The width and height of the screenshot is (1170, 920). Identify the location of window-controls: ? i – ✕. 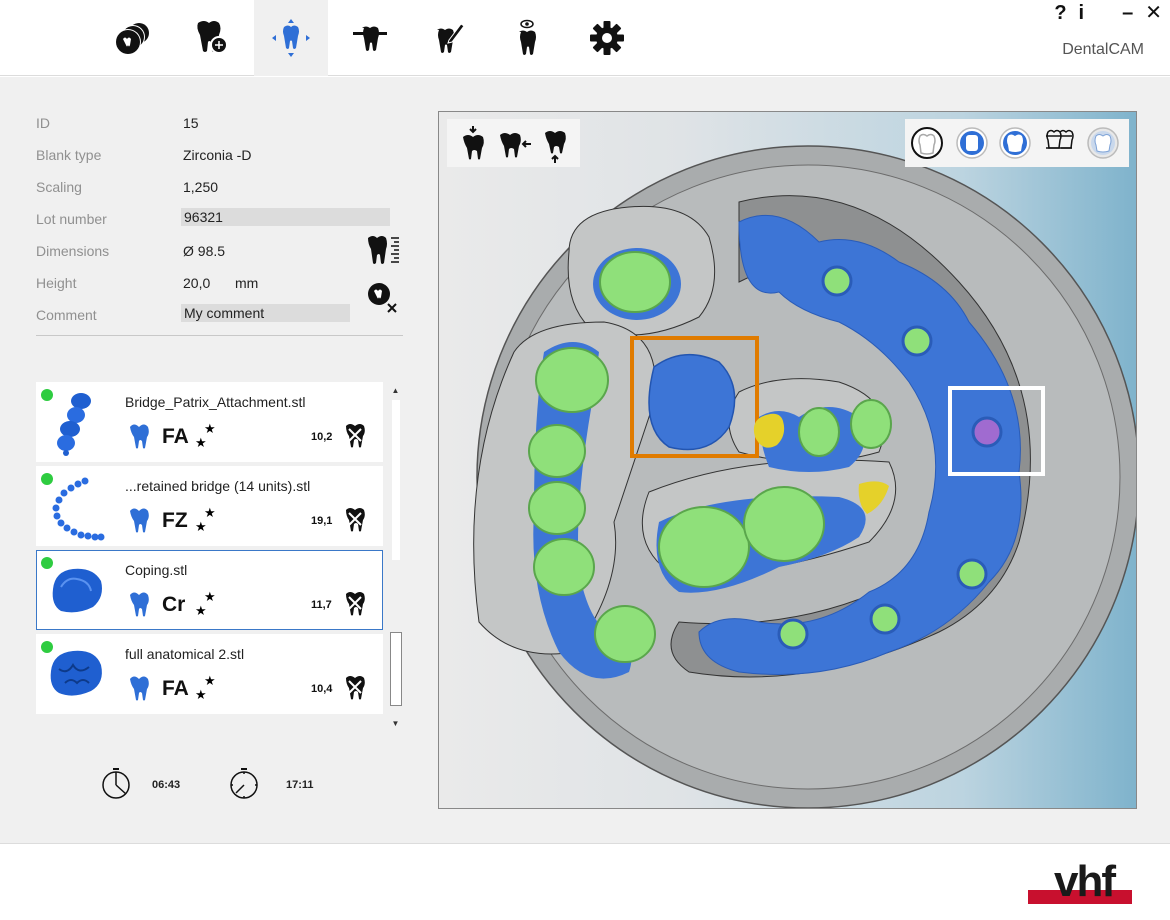
(1108, 13).